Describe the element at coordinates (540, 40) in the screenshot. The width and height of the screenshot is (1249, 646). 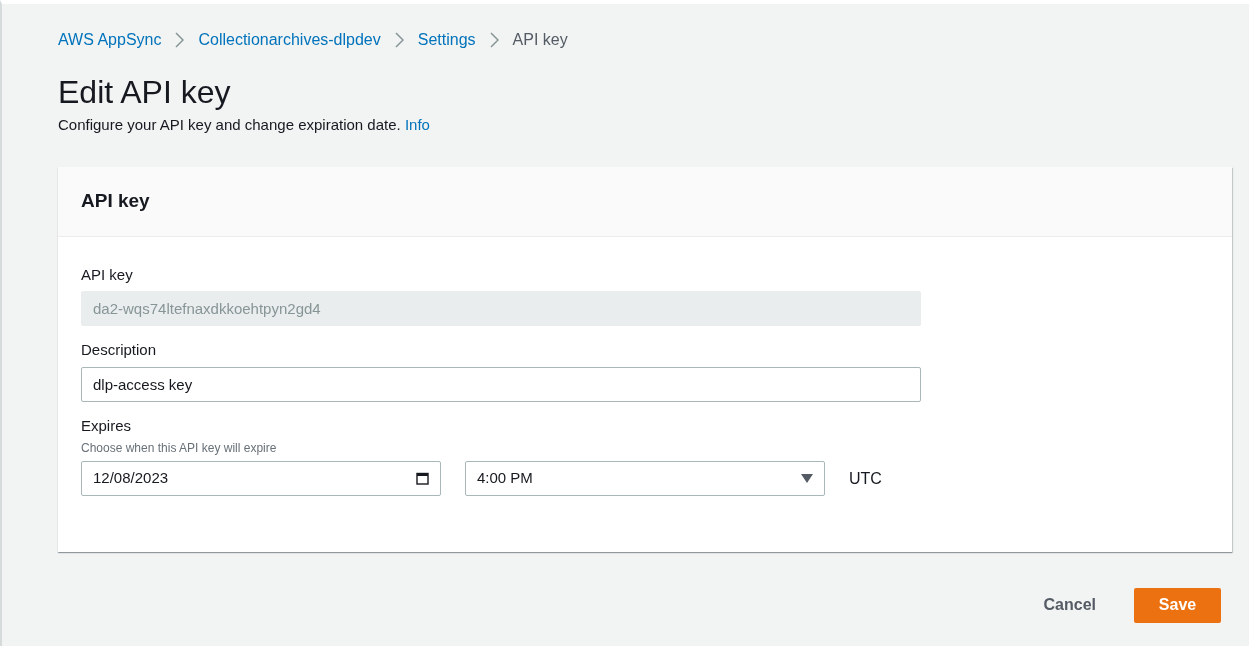
I see `breadcrumb-current: API key` at that location.